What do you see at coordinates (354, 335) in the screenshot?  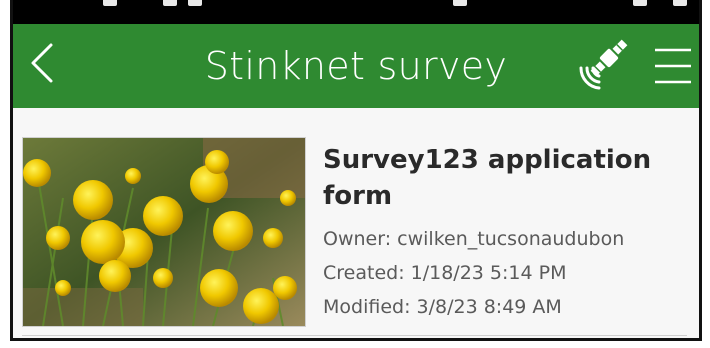 I see `list-divider` at bounding box center [354, 335].